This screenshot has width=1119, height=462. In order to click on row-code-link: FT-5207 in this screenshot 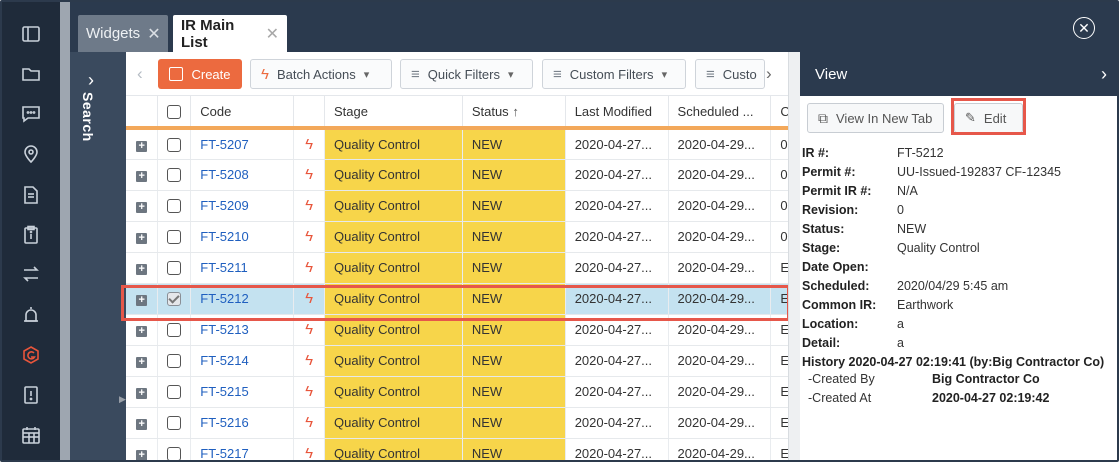, I will do `click(242, 144)`.